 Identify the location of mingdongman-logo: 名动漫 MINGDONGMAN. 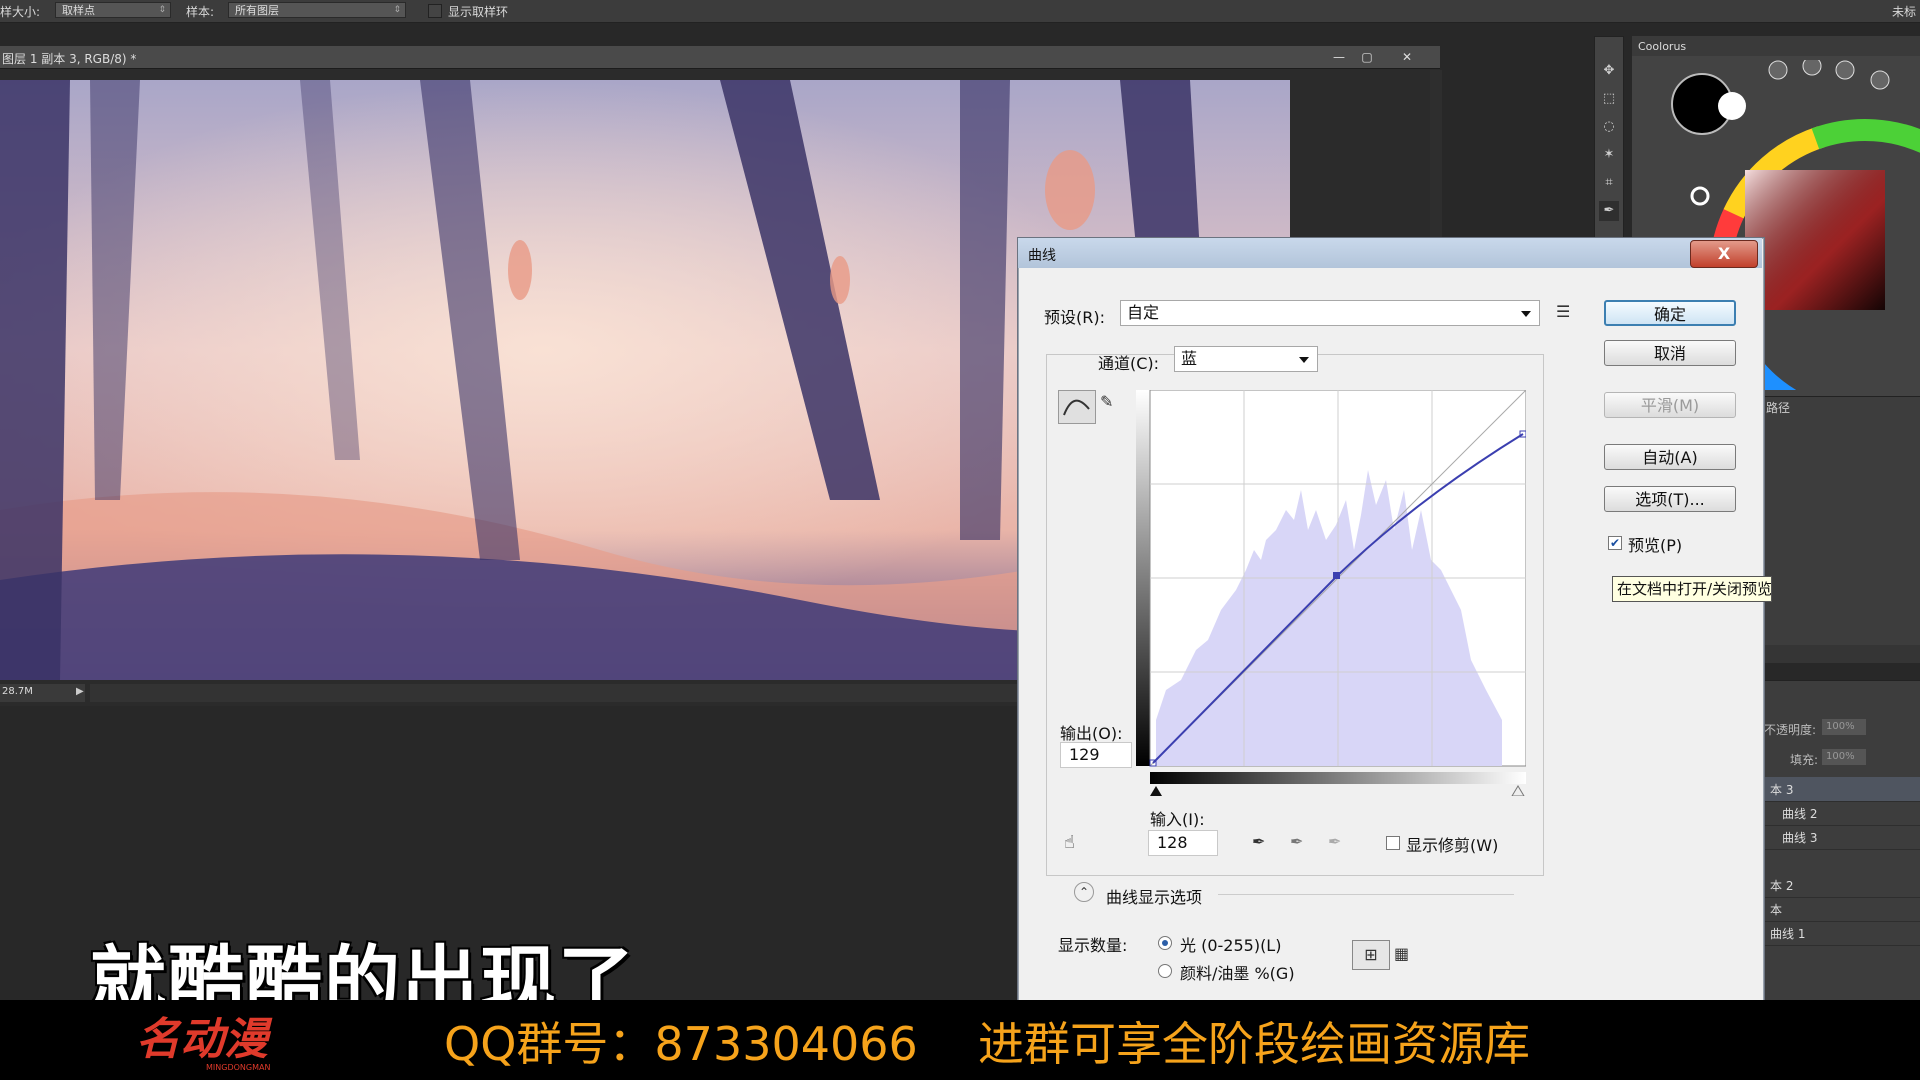
(204, 1043).